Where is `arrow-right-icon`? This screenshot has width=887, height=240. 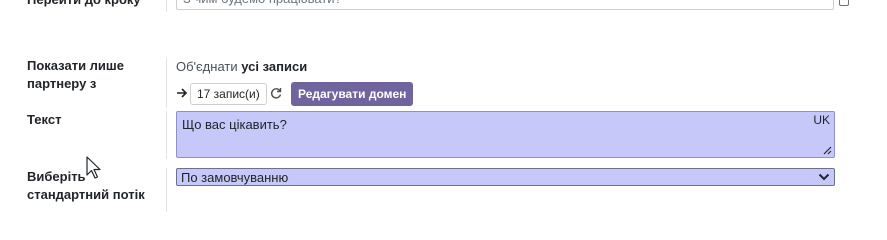
arrow-right-icon is located at coordinates (182, 93).